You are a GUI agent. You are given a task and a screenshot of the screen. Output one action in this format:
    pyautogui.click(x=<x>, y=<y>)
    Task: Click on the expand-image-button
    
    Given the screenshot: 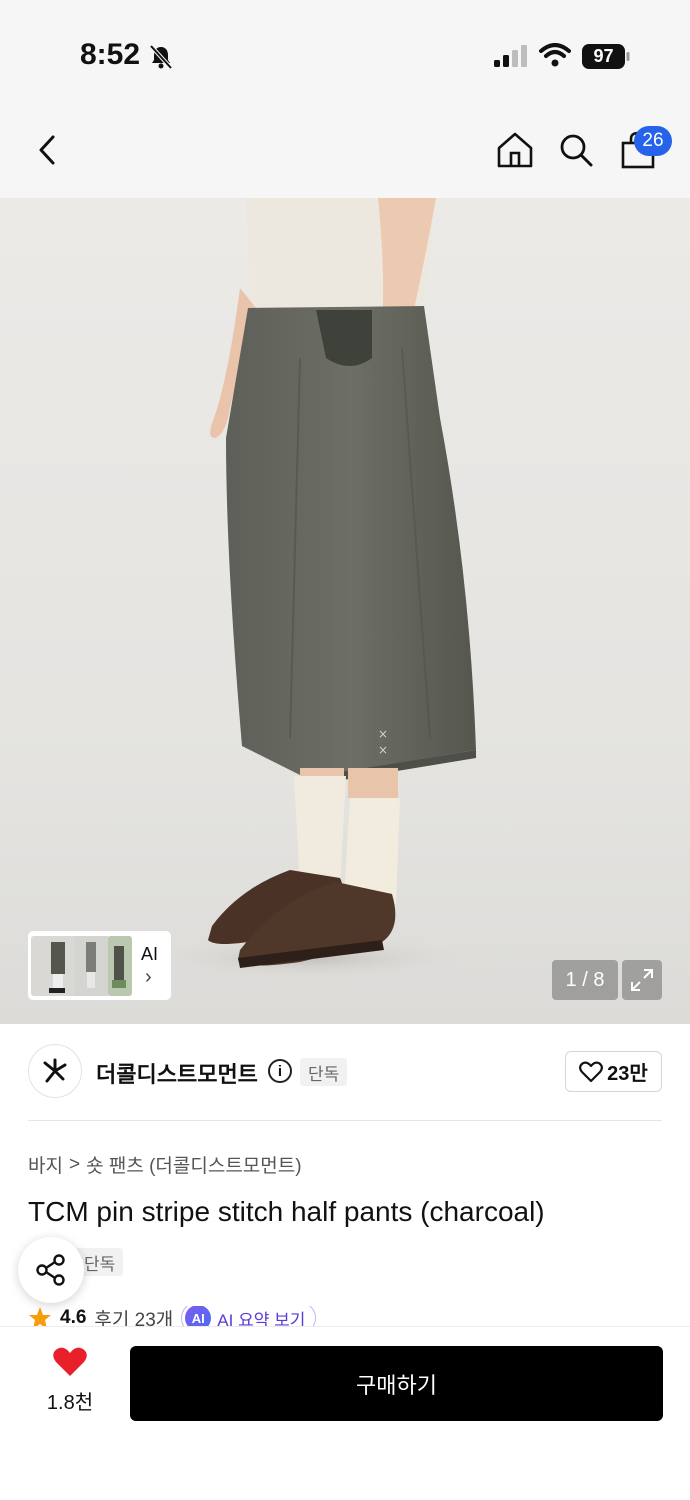 What is the action you would take?
    pyautogui.click(x=642, y=980)
    